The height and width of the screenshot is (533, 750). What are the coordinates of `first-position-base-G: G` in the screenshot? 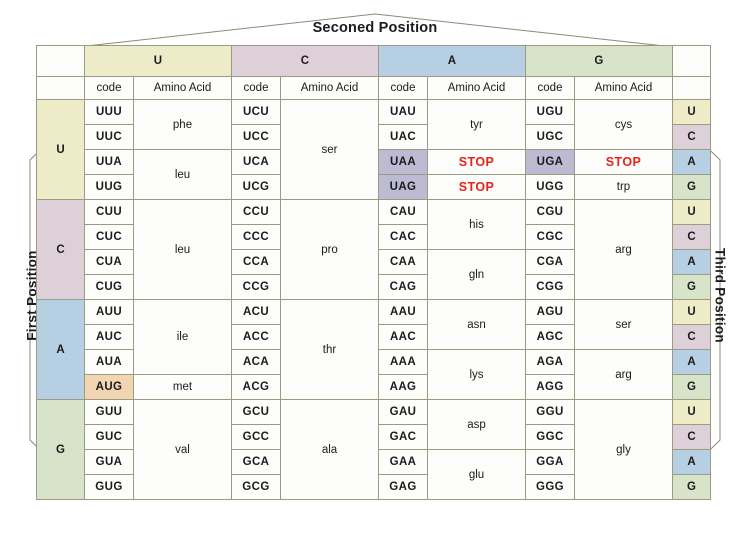 It's located at (60, 449).